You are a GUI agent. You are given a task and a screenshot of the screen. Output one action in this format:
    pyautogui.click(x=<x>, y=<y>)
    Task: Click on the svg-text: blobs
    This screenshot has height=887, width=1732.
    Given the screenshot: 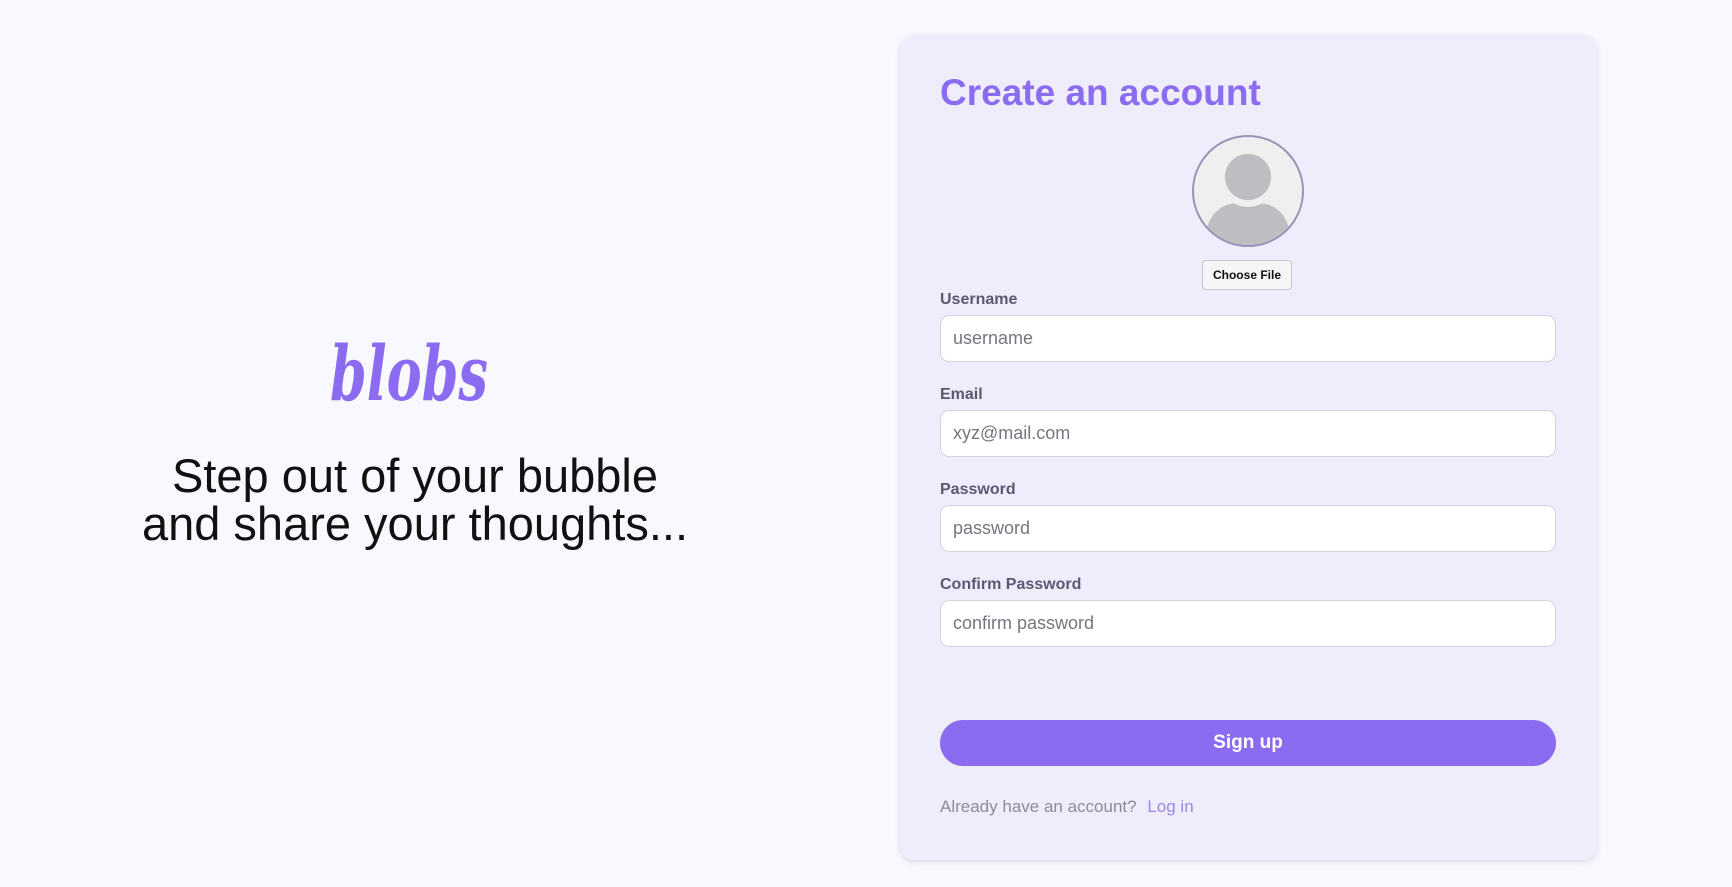 What is the action you would take?
    pyautogui.click(x=409, y=374)
    